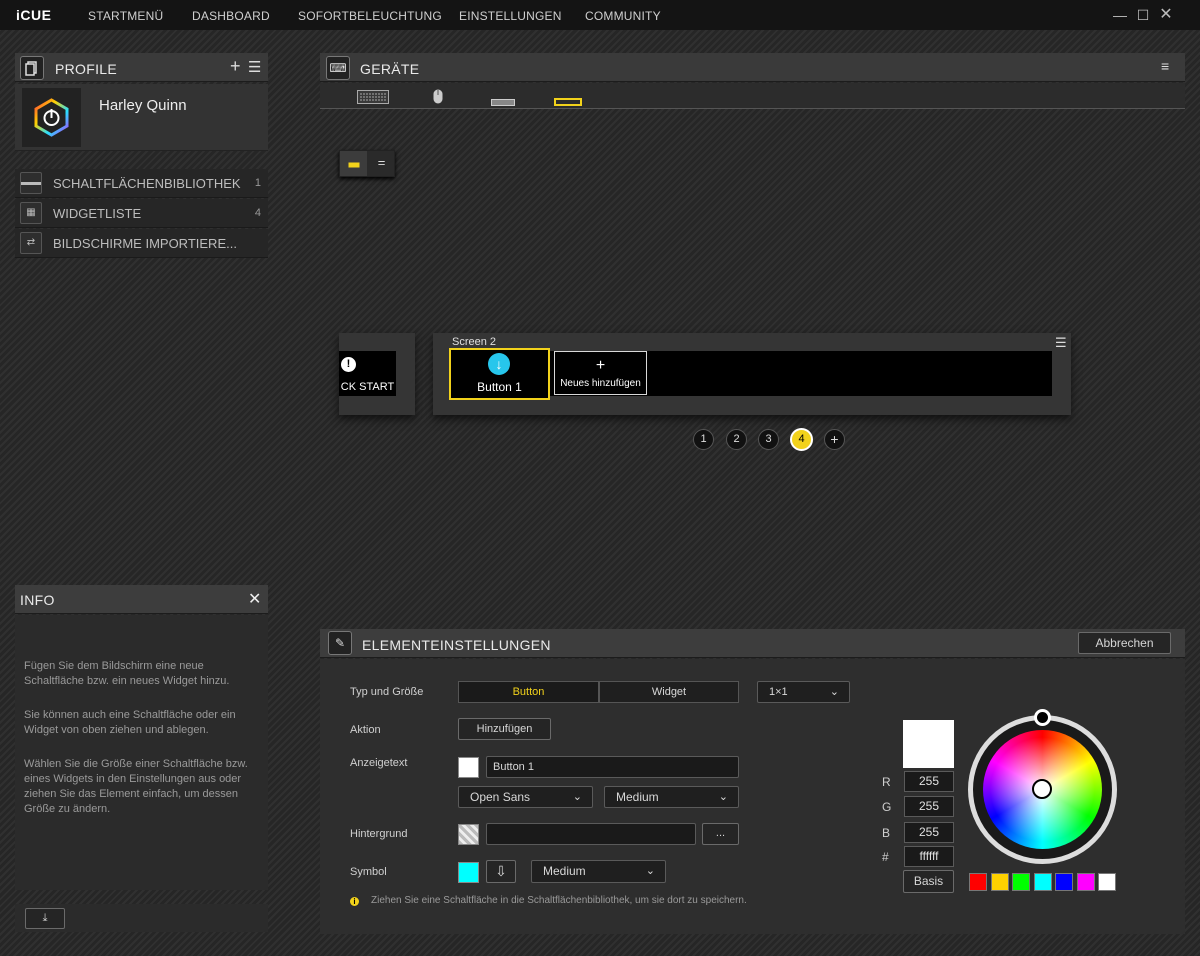 Image resolution: width=1200 pixels, height=956 pixels. What do you see at coordinates (612, 767) in the screenshot?
I see `display-text-input: Button 1` at bounding box center [612, 767].